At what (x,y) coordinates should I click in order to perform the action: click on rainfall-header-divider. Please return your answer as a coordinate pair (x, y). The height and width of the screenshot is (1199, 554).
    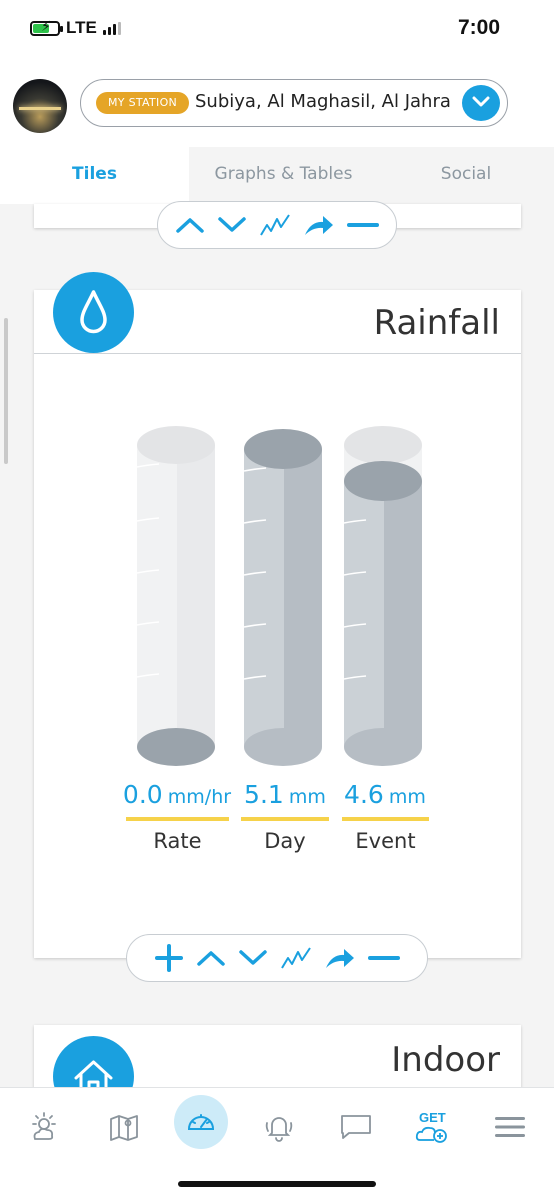
    Looking at the image, I should click on (277, 353).